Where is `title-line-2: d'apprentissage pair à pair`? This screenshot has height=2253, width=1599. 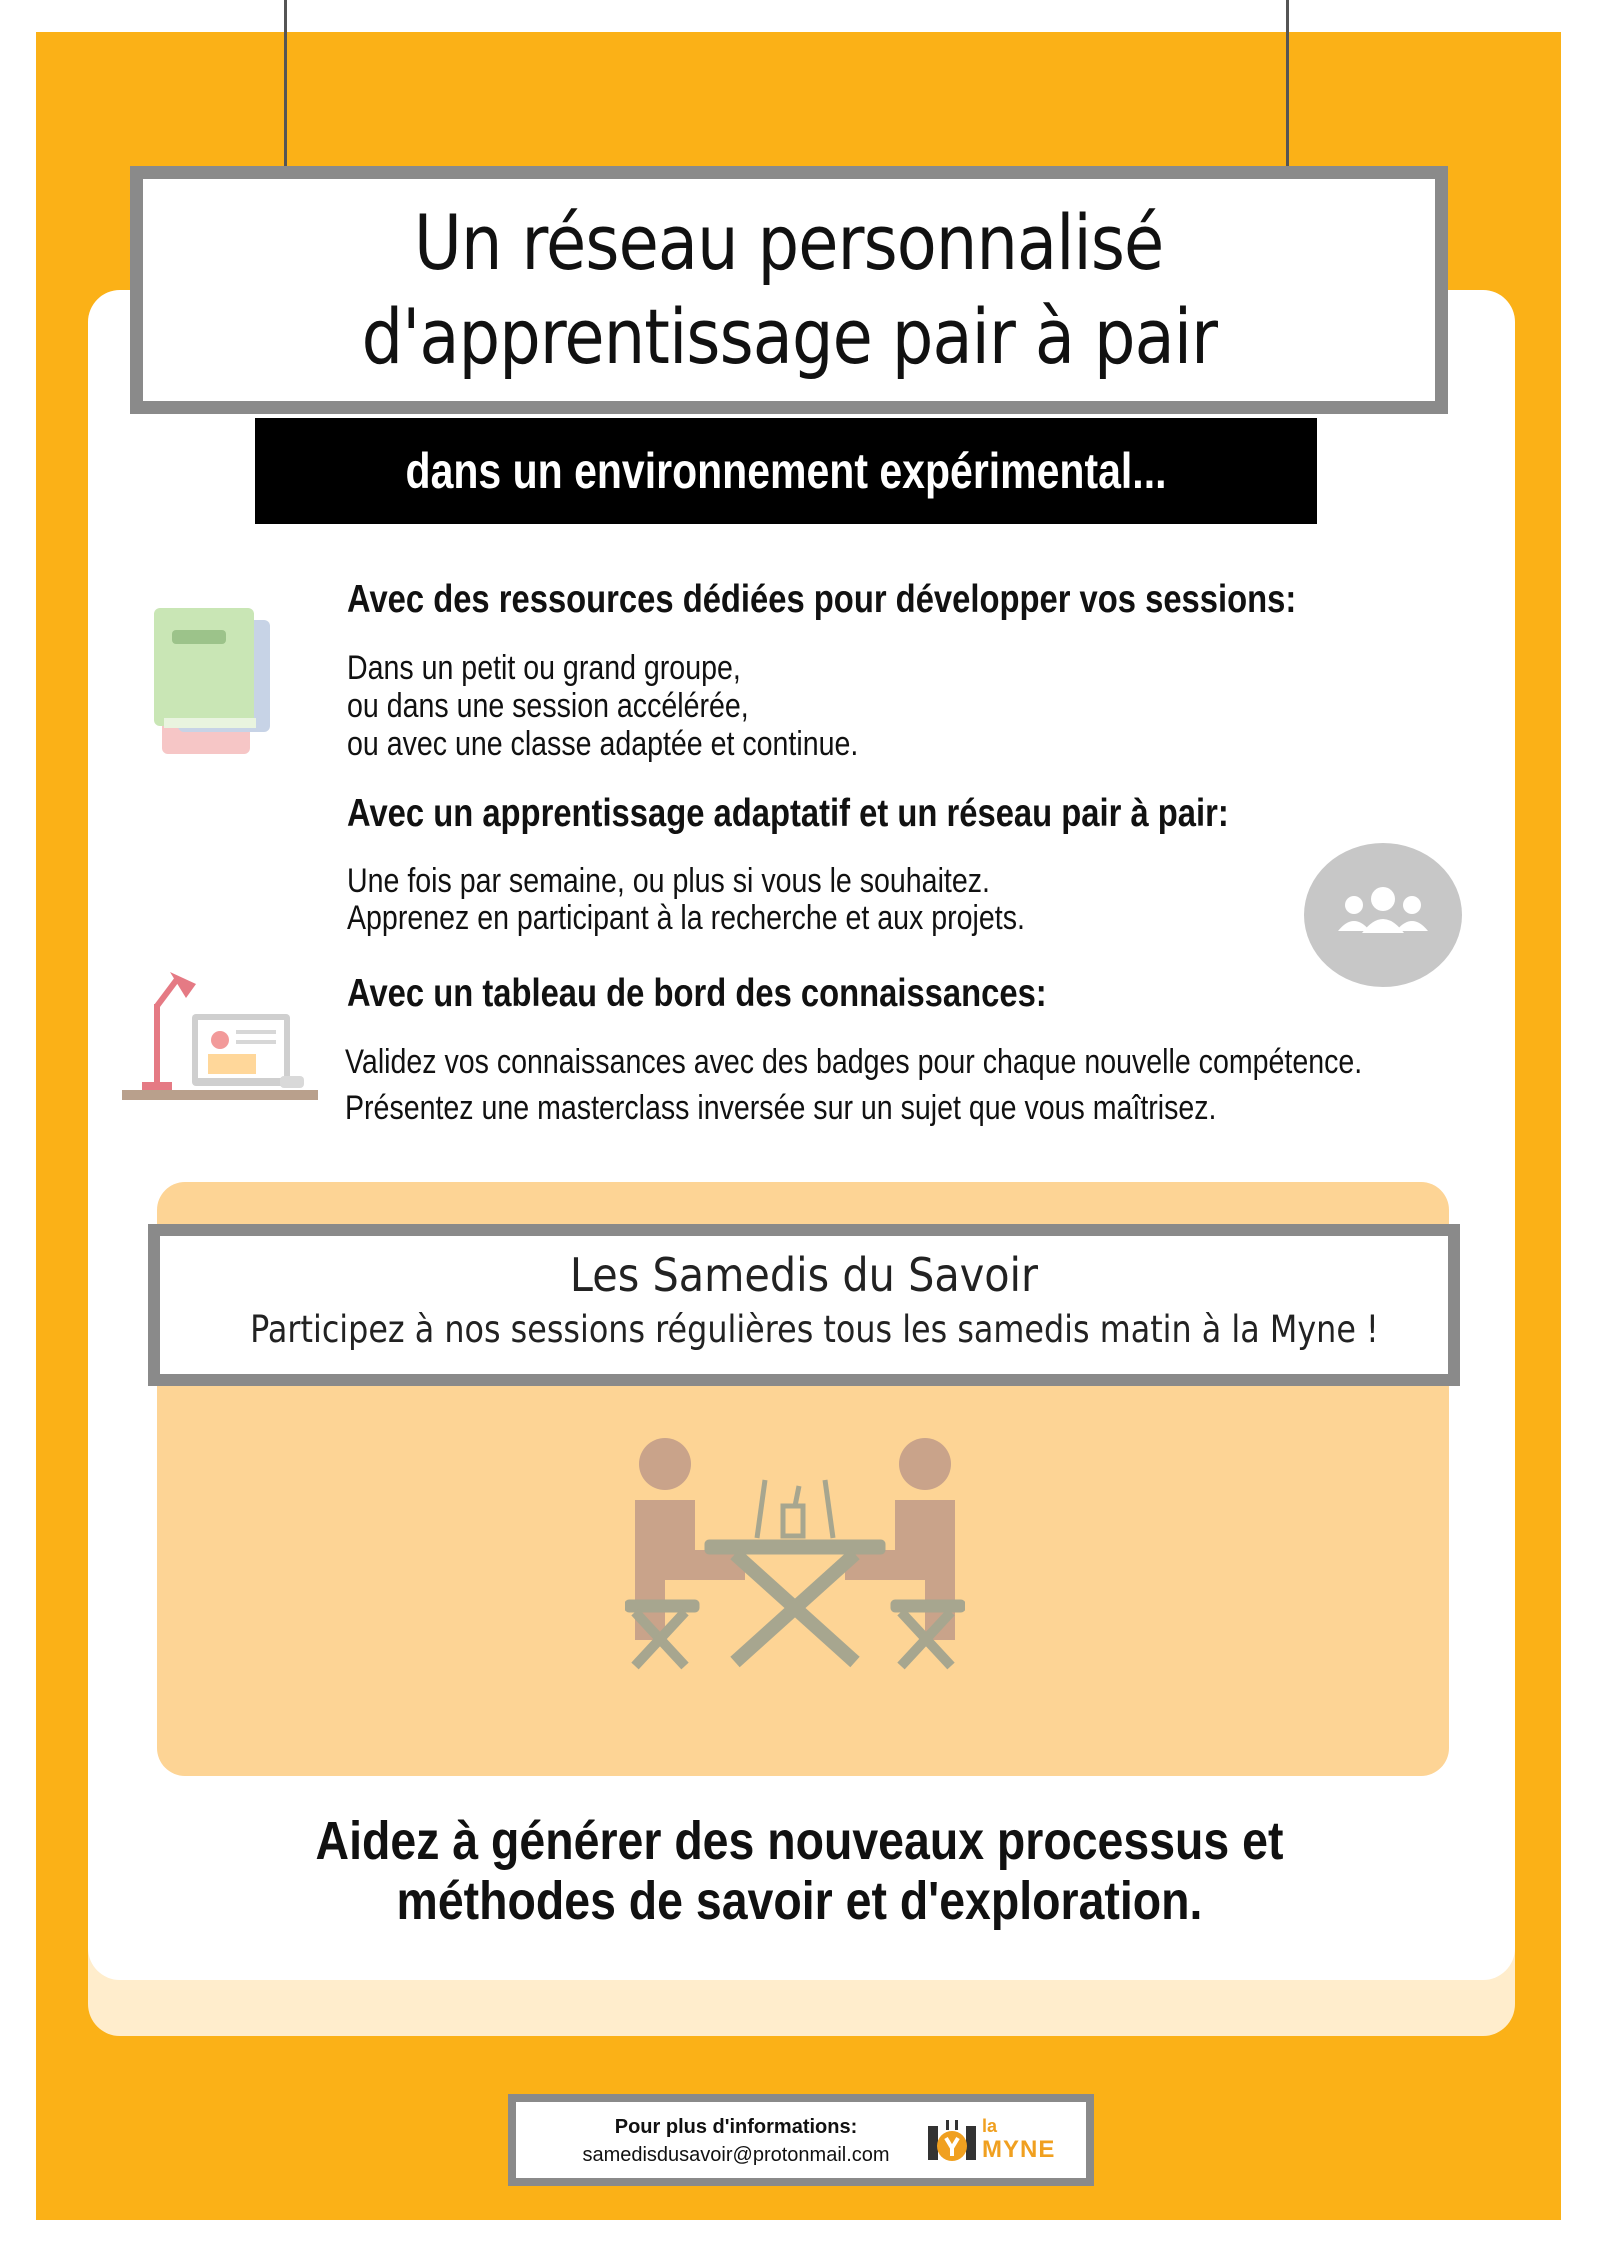
title-line-2: d'apprentissage pair à pair is located at coordinates (789, 336).